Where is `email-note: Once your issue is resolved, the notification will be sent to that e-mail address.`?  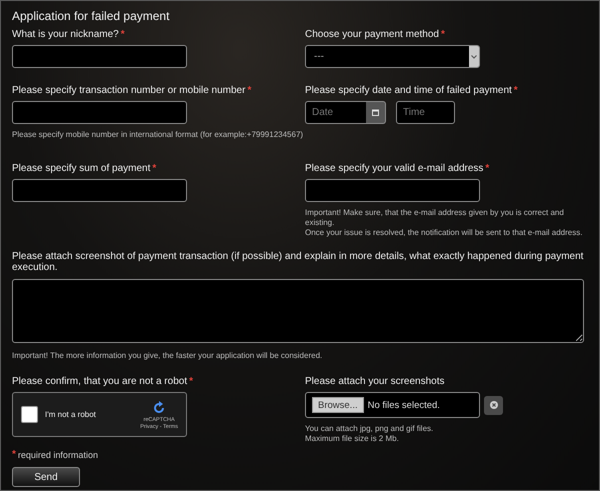 email-note: Once your issue is resolved, the notification will be sent to that e-mail address. is located at coordinates (444, 233).